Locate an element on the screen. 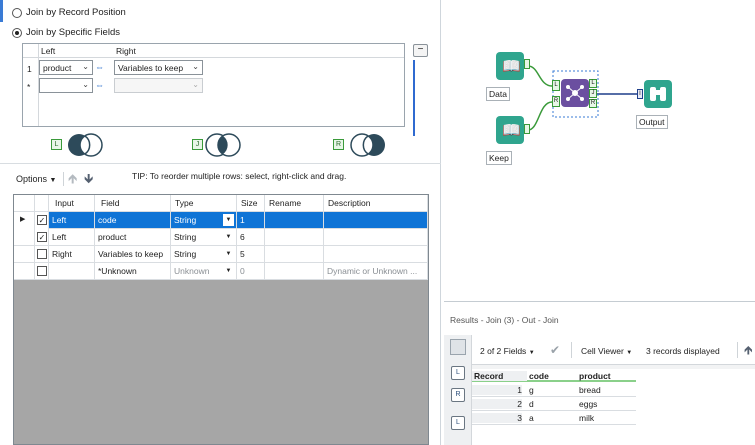 The image size is (755, 445). header-rename: Rename is located at coordinates (294, 203).